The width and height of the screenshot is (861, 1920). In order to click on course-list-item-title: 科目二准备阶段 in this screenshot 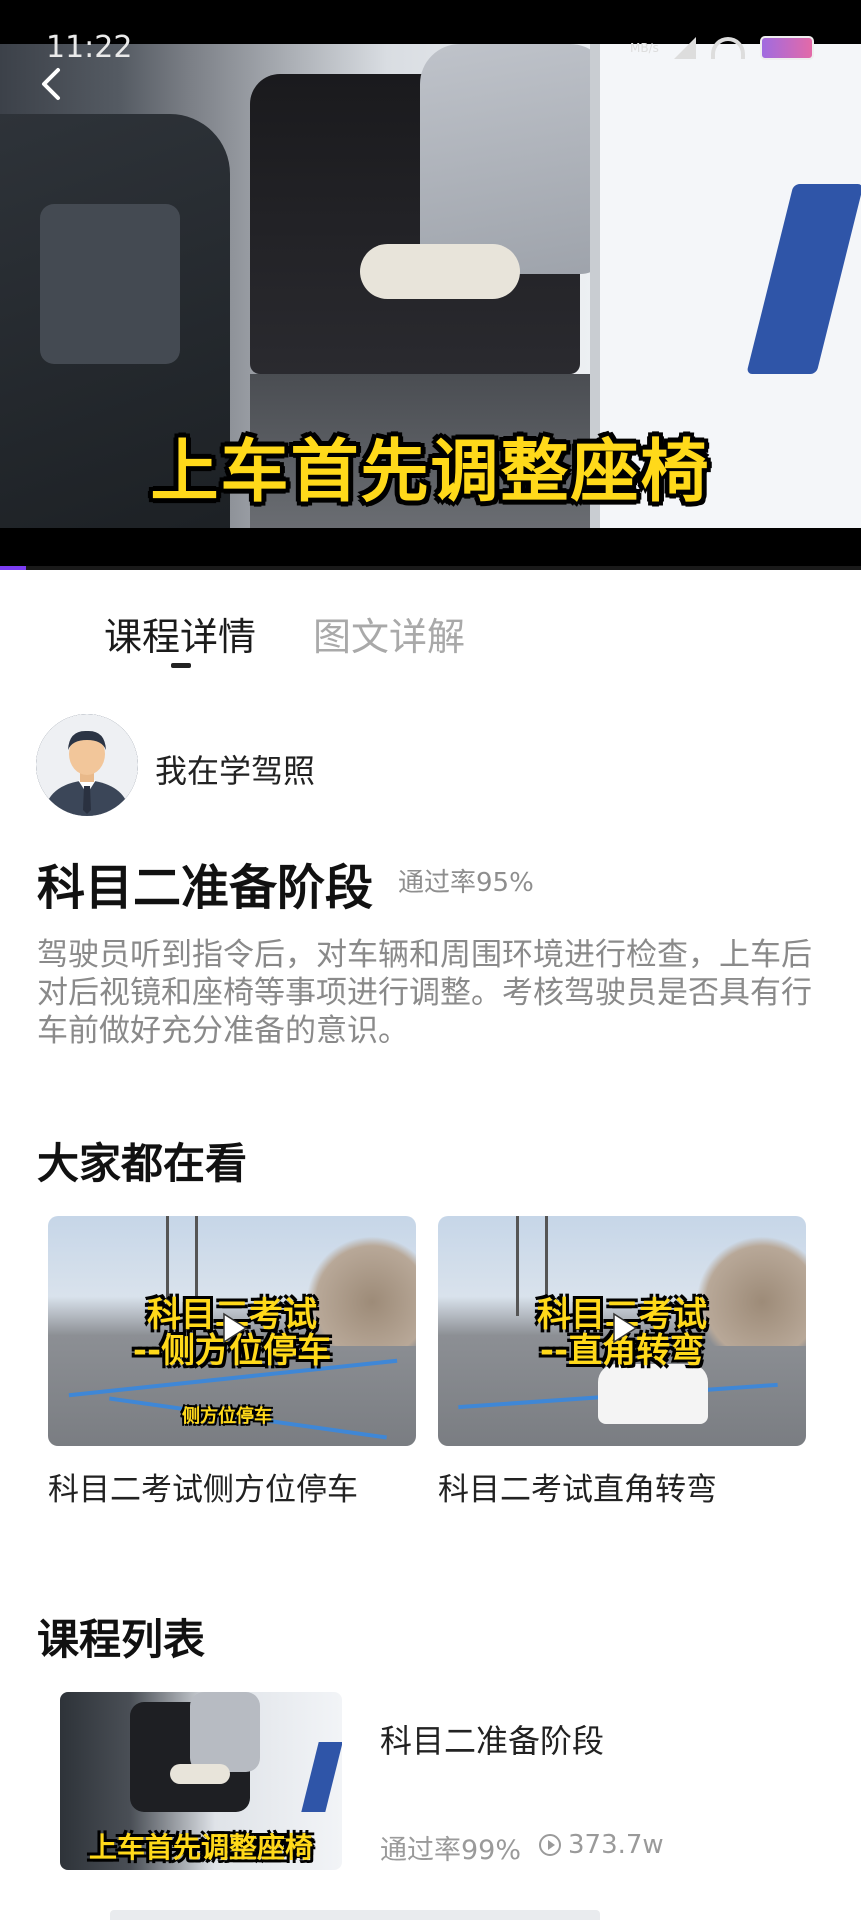, I will do `click(492, 1739)`.